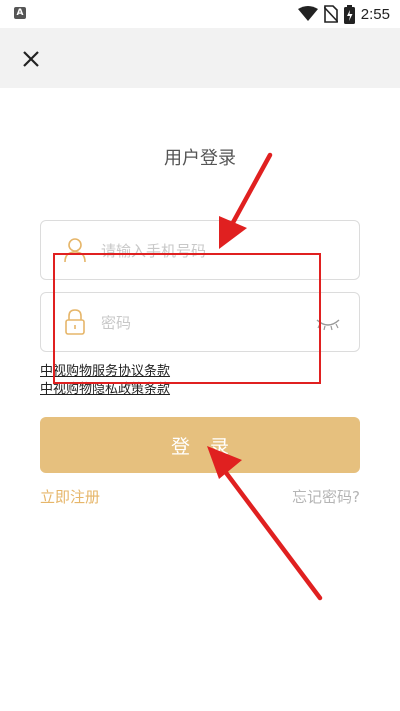 This screenshot has height=711, width=400. Describe the element at coordinates (200, 14) in the screenshot. I see `status-bar: A 2:55` at that location.